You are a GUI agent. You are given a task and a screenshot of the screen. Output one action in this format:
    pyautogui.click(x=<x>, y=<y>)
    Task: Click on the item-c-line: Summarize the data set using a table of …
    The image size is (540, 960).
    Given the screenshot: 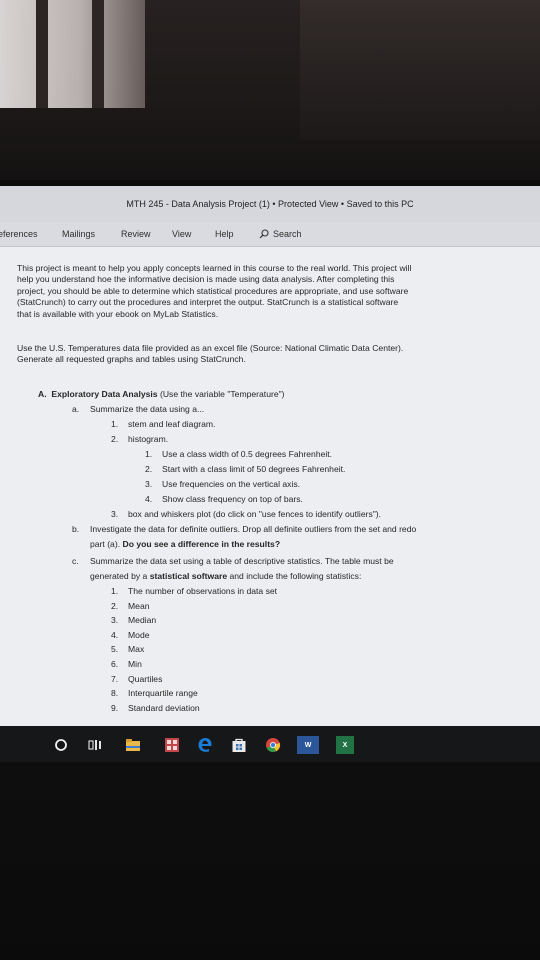 What is the action you would take?
    pyautogui.click(x=242, y=561)
    